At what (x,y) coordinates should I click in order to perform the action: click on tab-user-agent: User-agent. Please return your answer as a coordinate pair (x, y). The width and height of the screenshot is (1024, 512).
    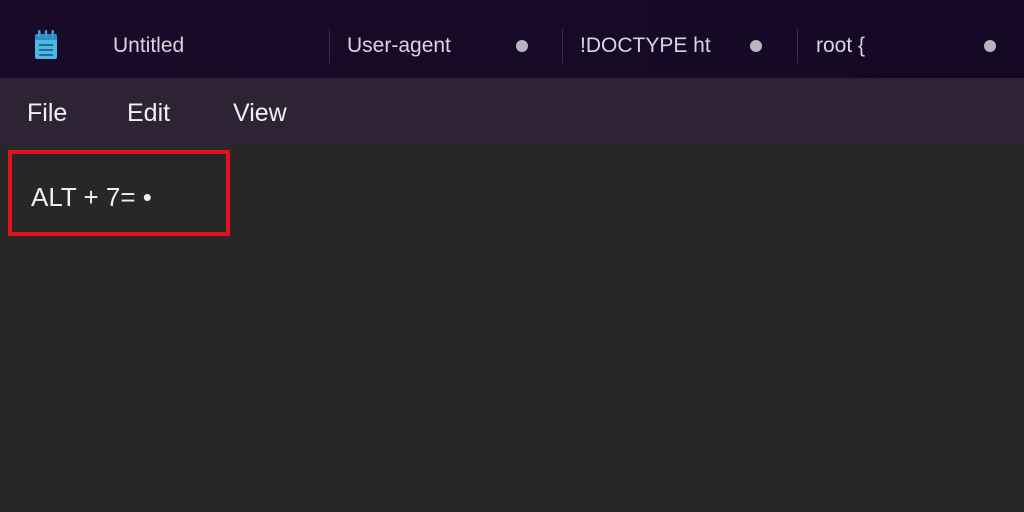
    Looking at the image, I should click on (399, 46).